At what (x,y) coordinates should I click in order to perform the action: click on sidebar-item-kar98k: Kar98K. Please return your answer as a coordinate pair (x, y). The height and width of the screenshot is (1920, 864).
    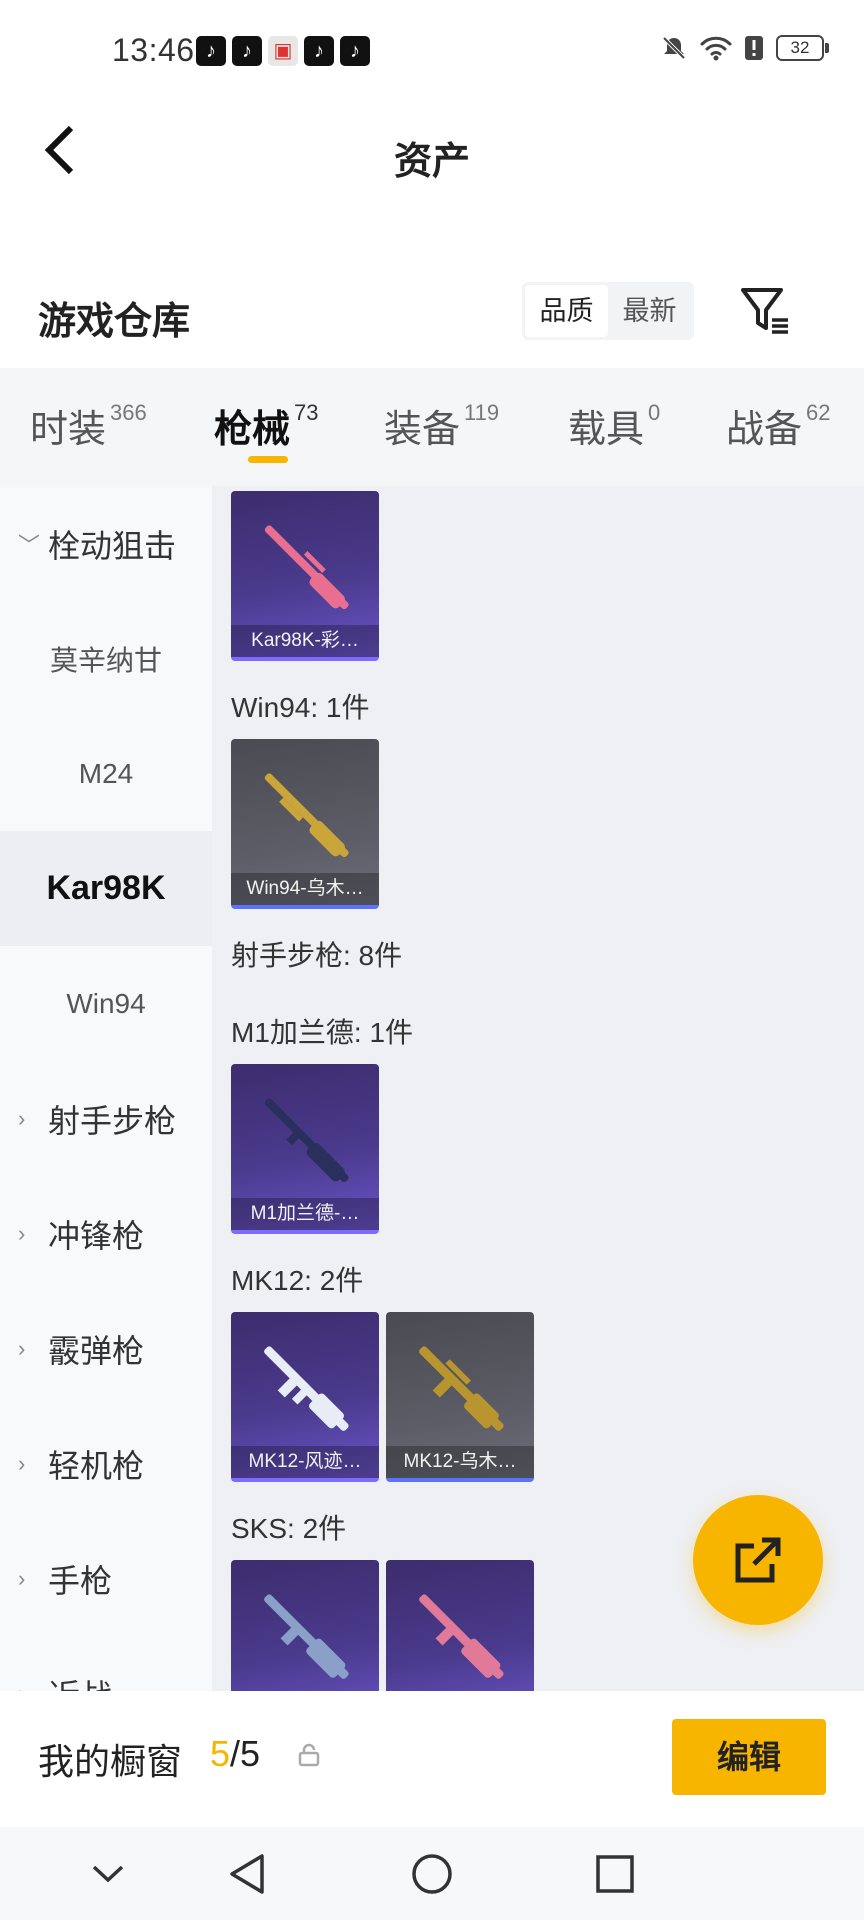
    Looking at the image, I should click on (106, 888).